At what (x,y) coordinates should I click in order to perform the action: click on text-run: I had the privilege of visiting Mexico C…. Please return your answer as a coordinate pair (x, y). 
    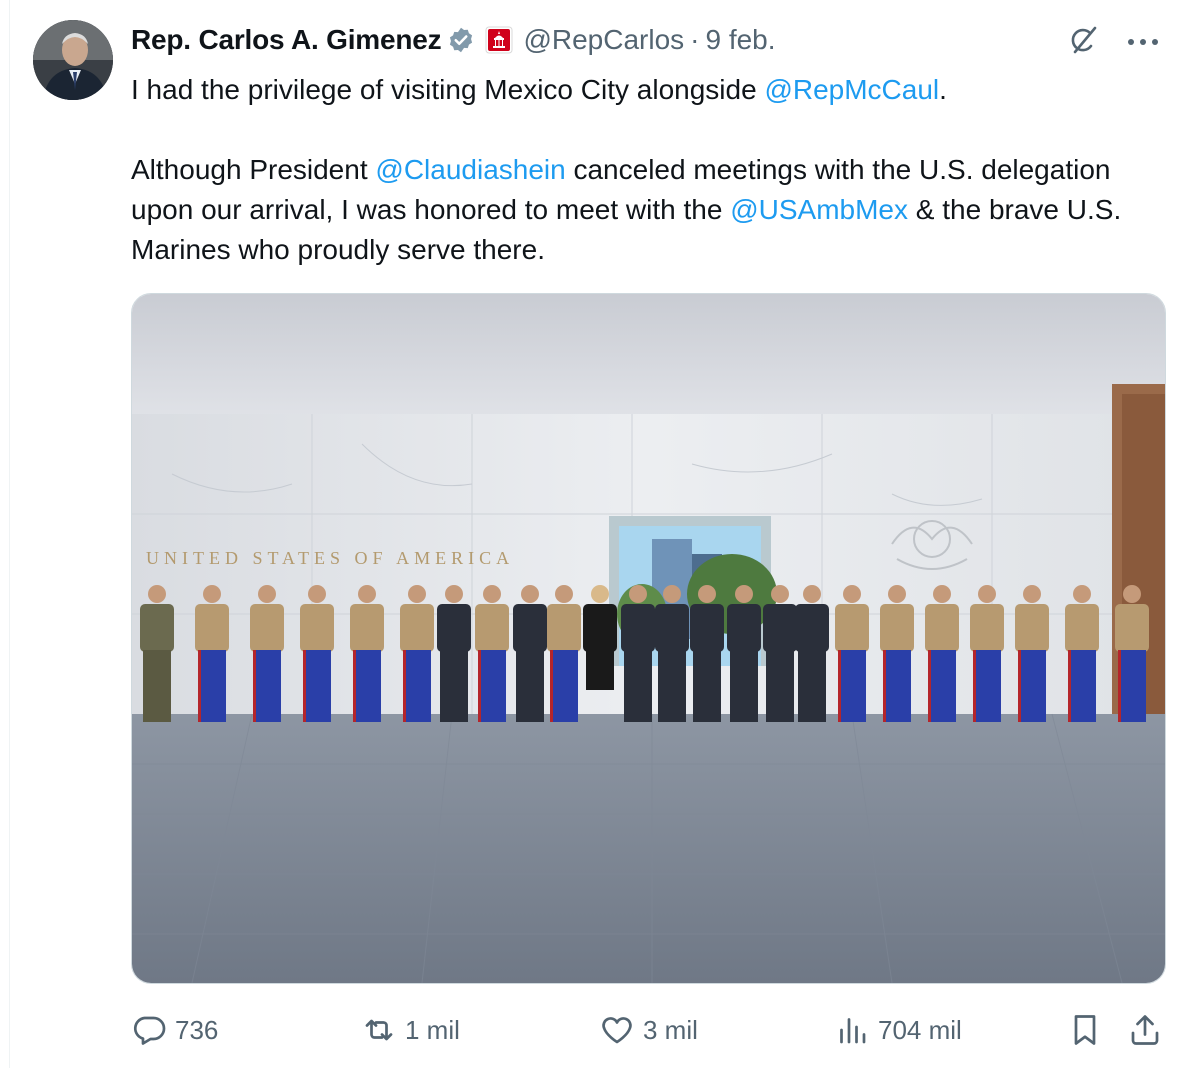
    Looking at the image, I should click on (448, 89).